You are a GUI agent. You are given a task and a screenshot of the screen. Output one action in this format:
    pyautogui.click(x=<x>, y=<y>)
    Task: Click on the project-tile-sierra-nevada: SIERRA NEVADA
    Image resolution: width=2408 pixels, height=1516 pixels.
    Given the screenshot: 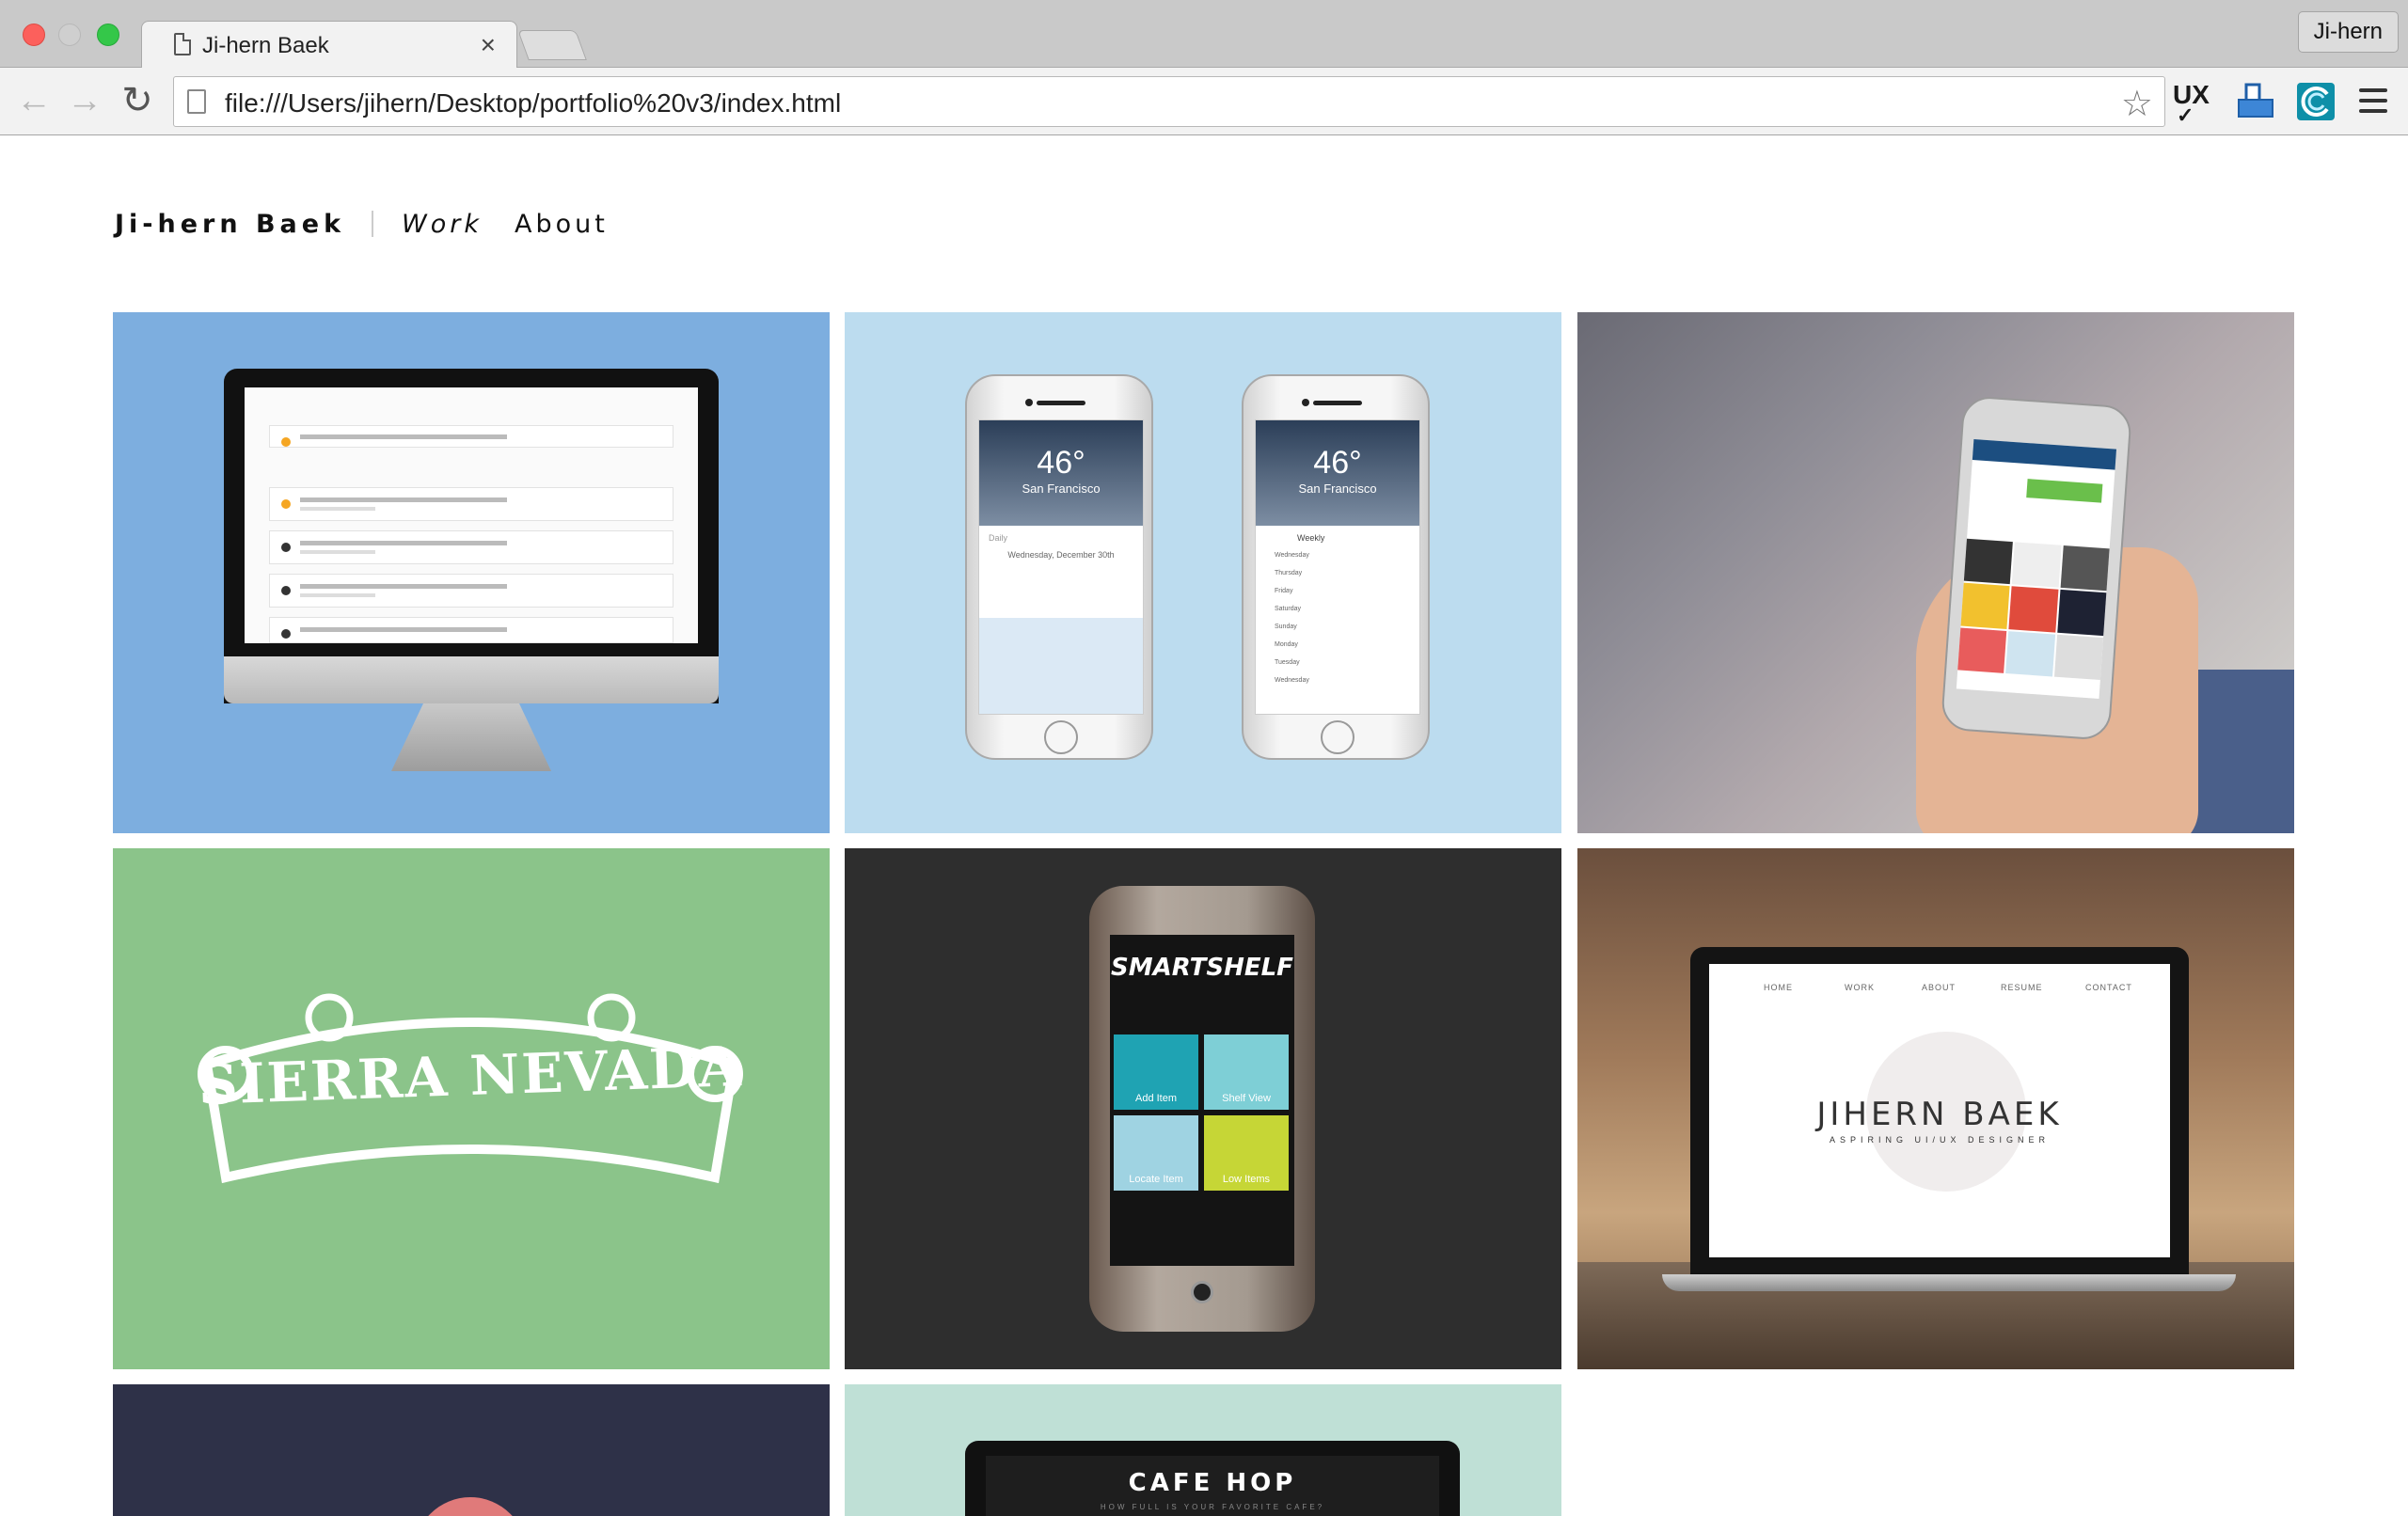 What is the action you would take?
    pyautogui.click(x=472, y=1108)
    